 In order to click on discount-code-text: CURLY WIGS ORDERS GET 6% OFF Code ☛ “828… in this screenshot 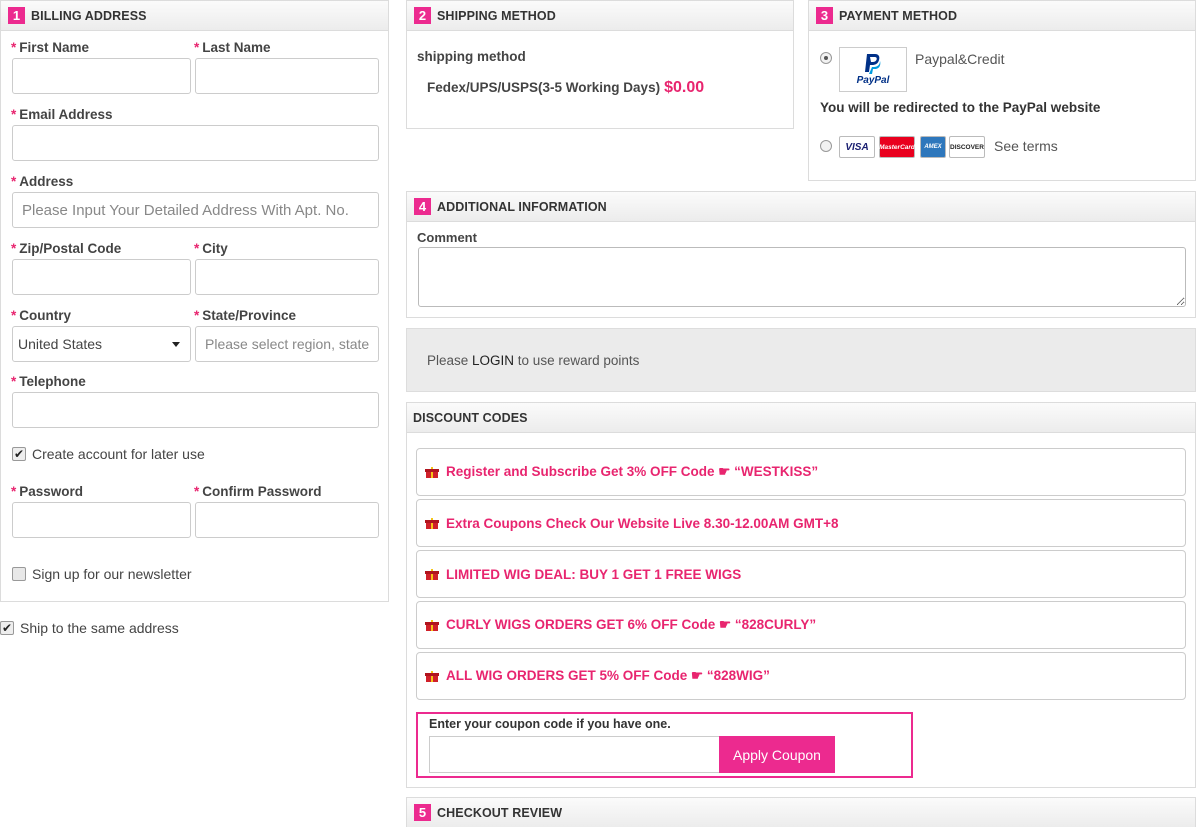, I will do `click(631, 624)`.